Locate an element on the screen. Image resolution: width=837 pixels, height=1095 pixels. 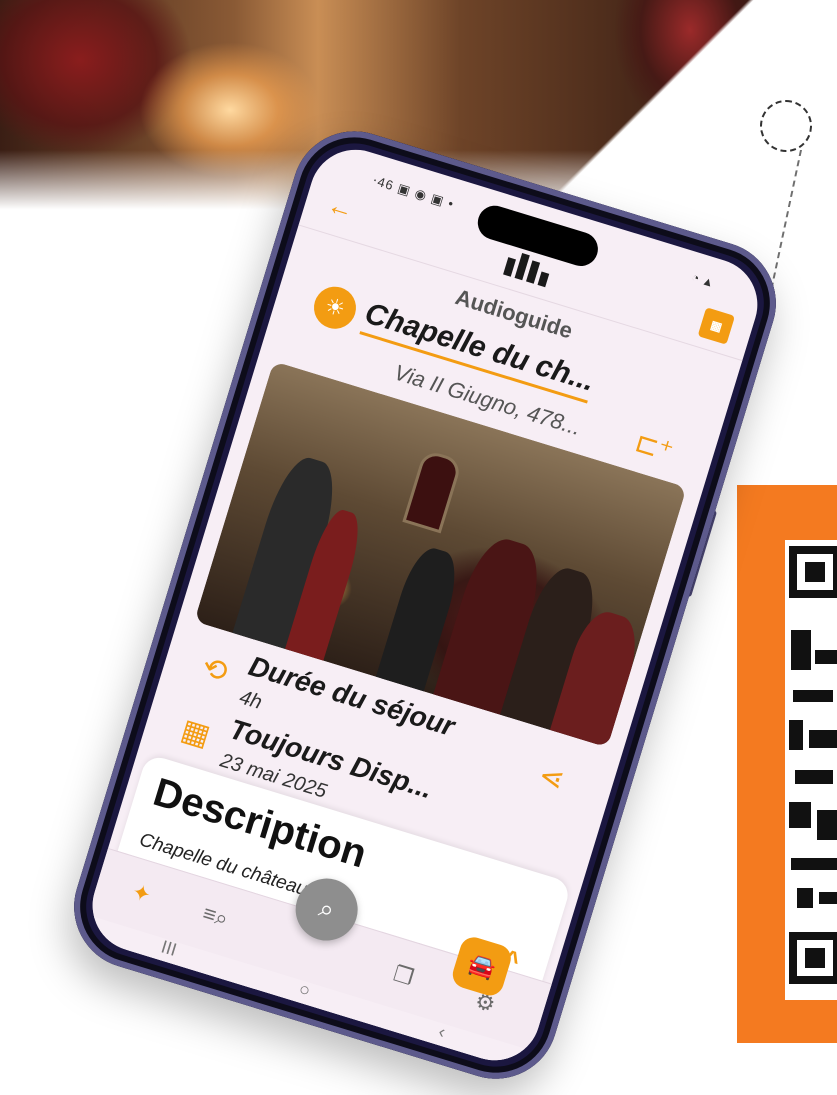
palm-island-icon: ☀ is located at coordinates (335, 307).